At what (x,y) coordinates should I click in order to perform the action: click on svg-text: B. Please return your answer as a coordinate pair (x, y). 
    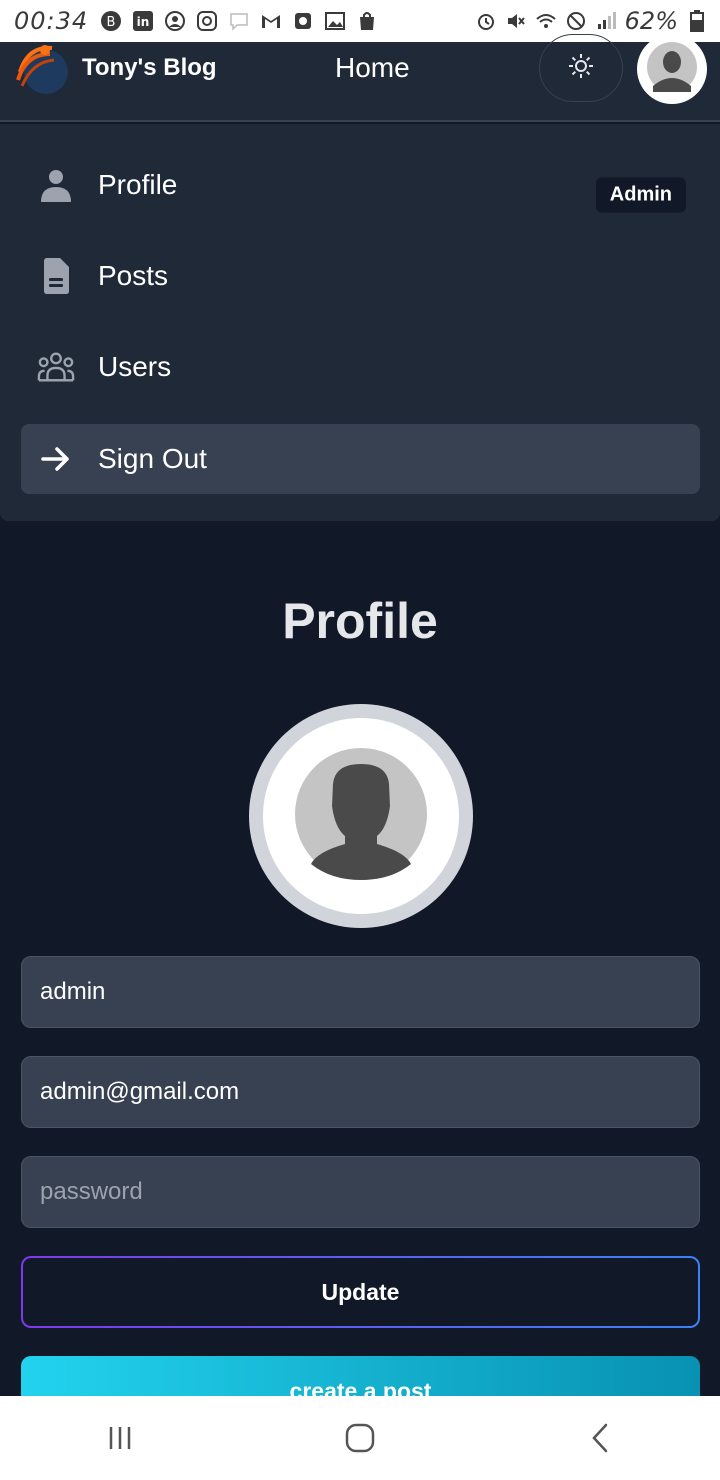
    Looking at the image, I should click on (111, 22).